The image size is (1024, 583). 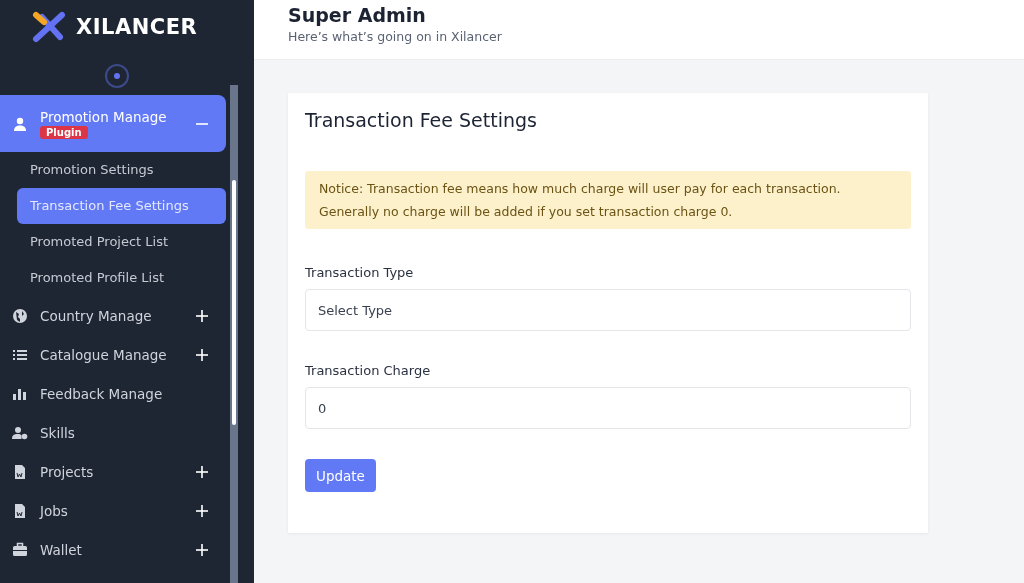 I want to click on update-button: Update, so click(x=340, y=475).